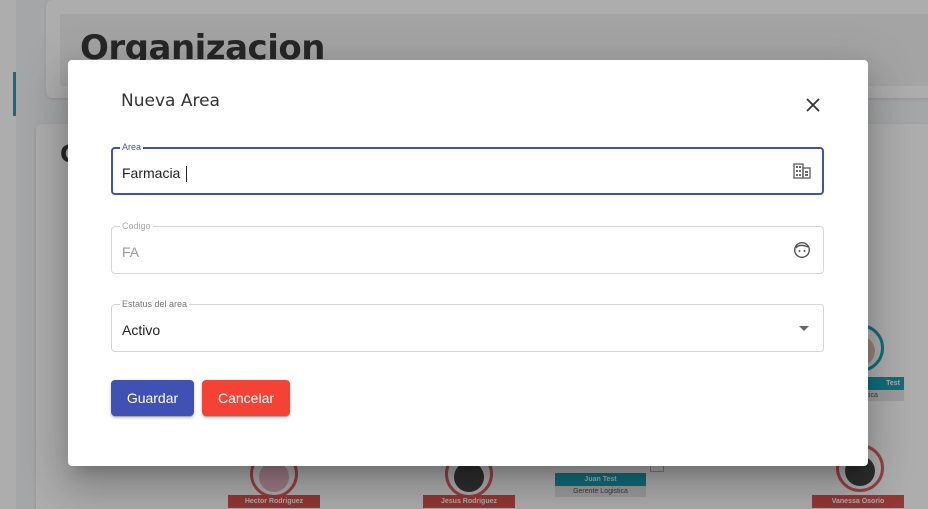 The image size is (928, 509). What do you see at coordinates (442, 173) in the screenshot?
I see `area-input` at bounding box center [442, 173].